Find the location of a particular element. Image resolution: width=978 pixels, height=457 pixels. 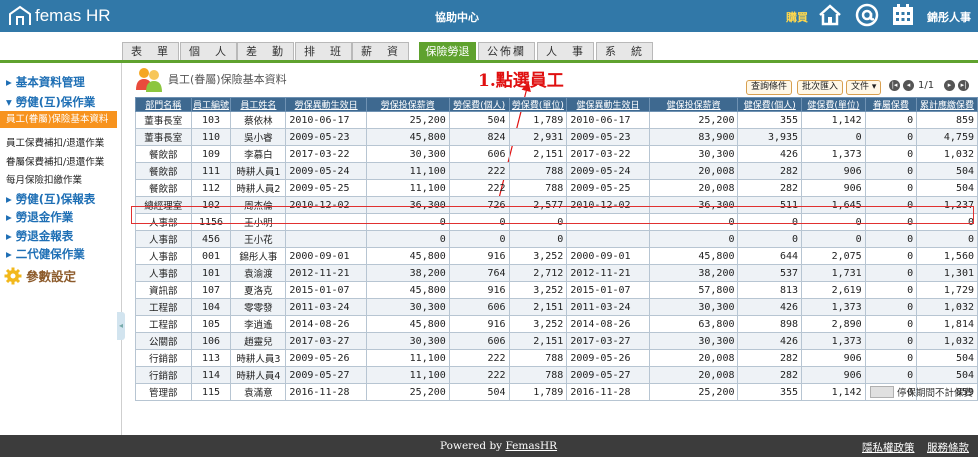

table-cell: 30,300 is located at coordinates (407, 154).